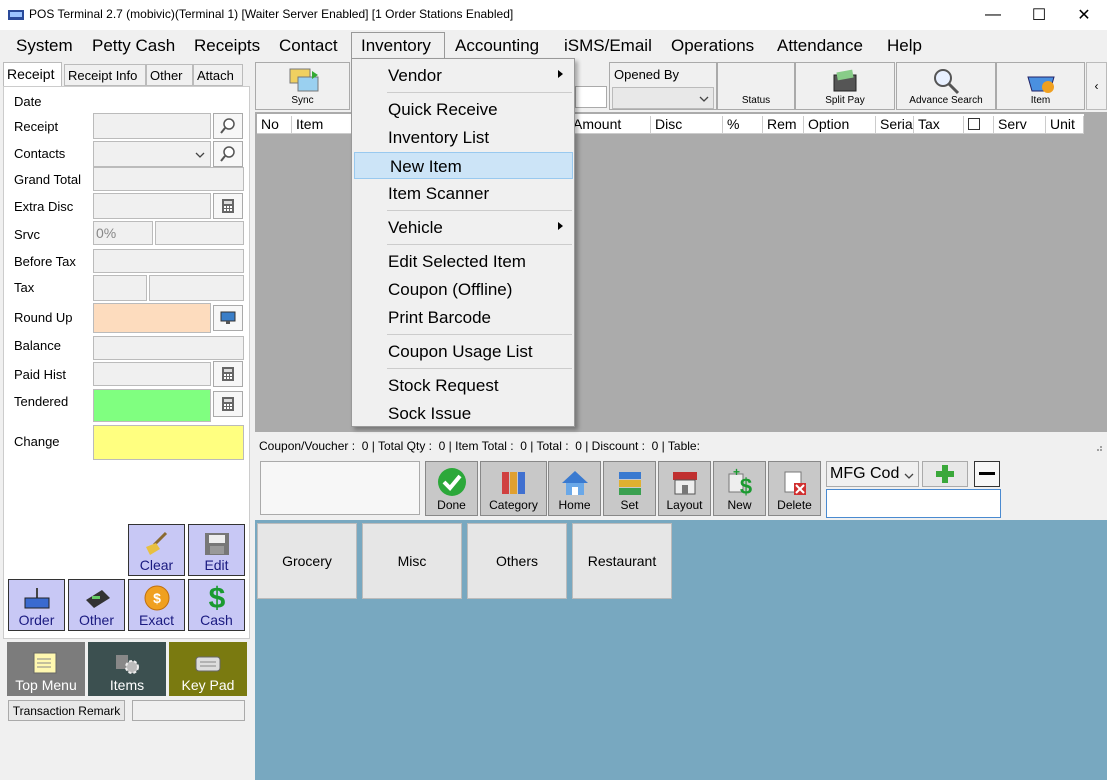 This screenshot has height=780, width=1107. Describe the element at coordinates (1099, 448) in the screenshot. I see `resize-grip-icon` at that location.